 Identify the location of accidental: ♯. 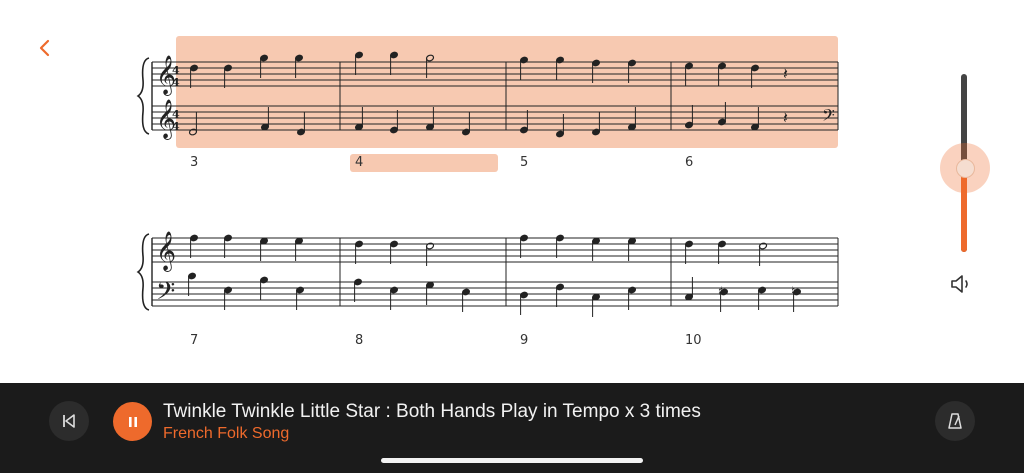
(721, 291).